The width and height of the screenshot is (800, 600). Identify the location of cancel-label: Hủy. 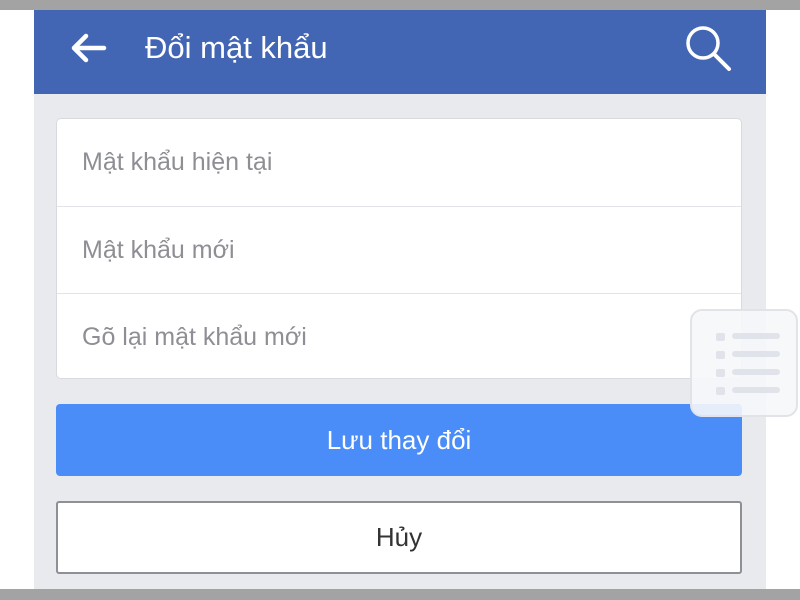
(399, 537).